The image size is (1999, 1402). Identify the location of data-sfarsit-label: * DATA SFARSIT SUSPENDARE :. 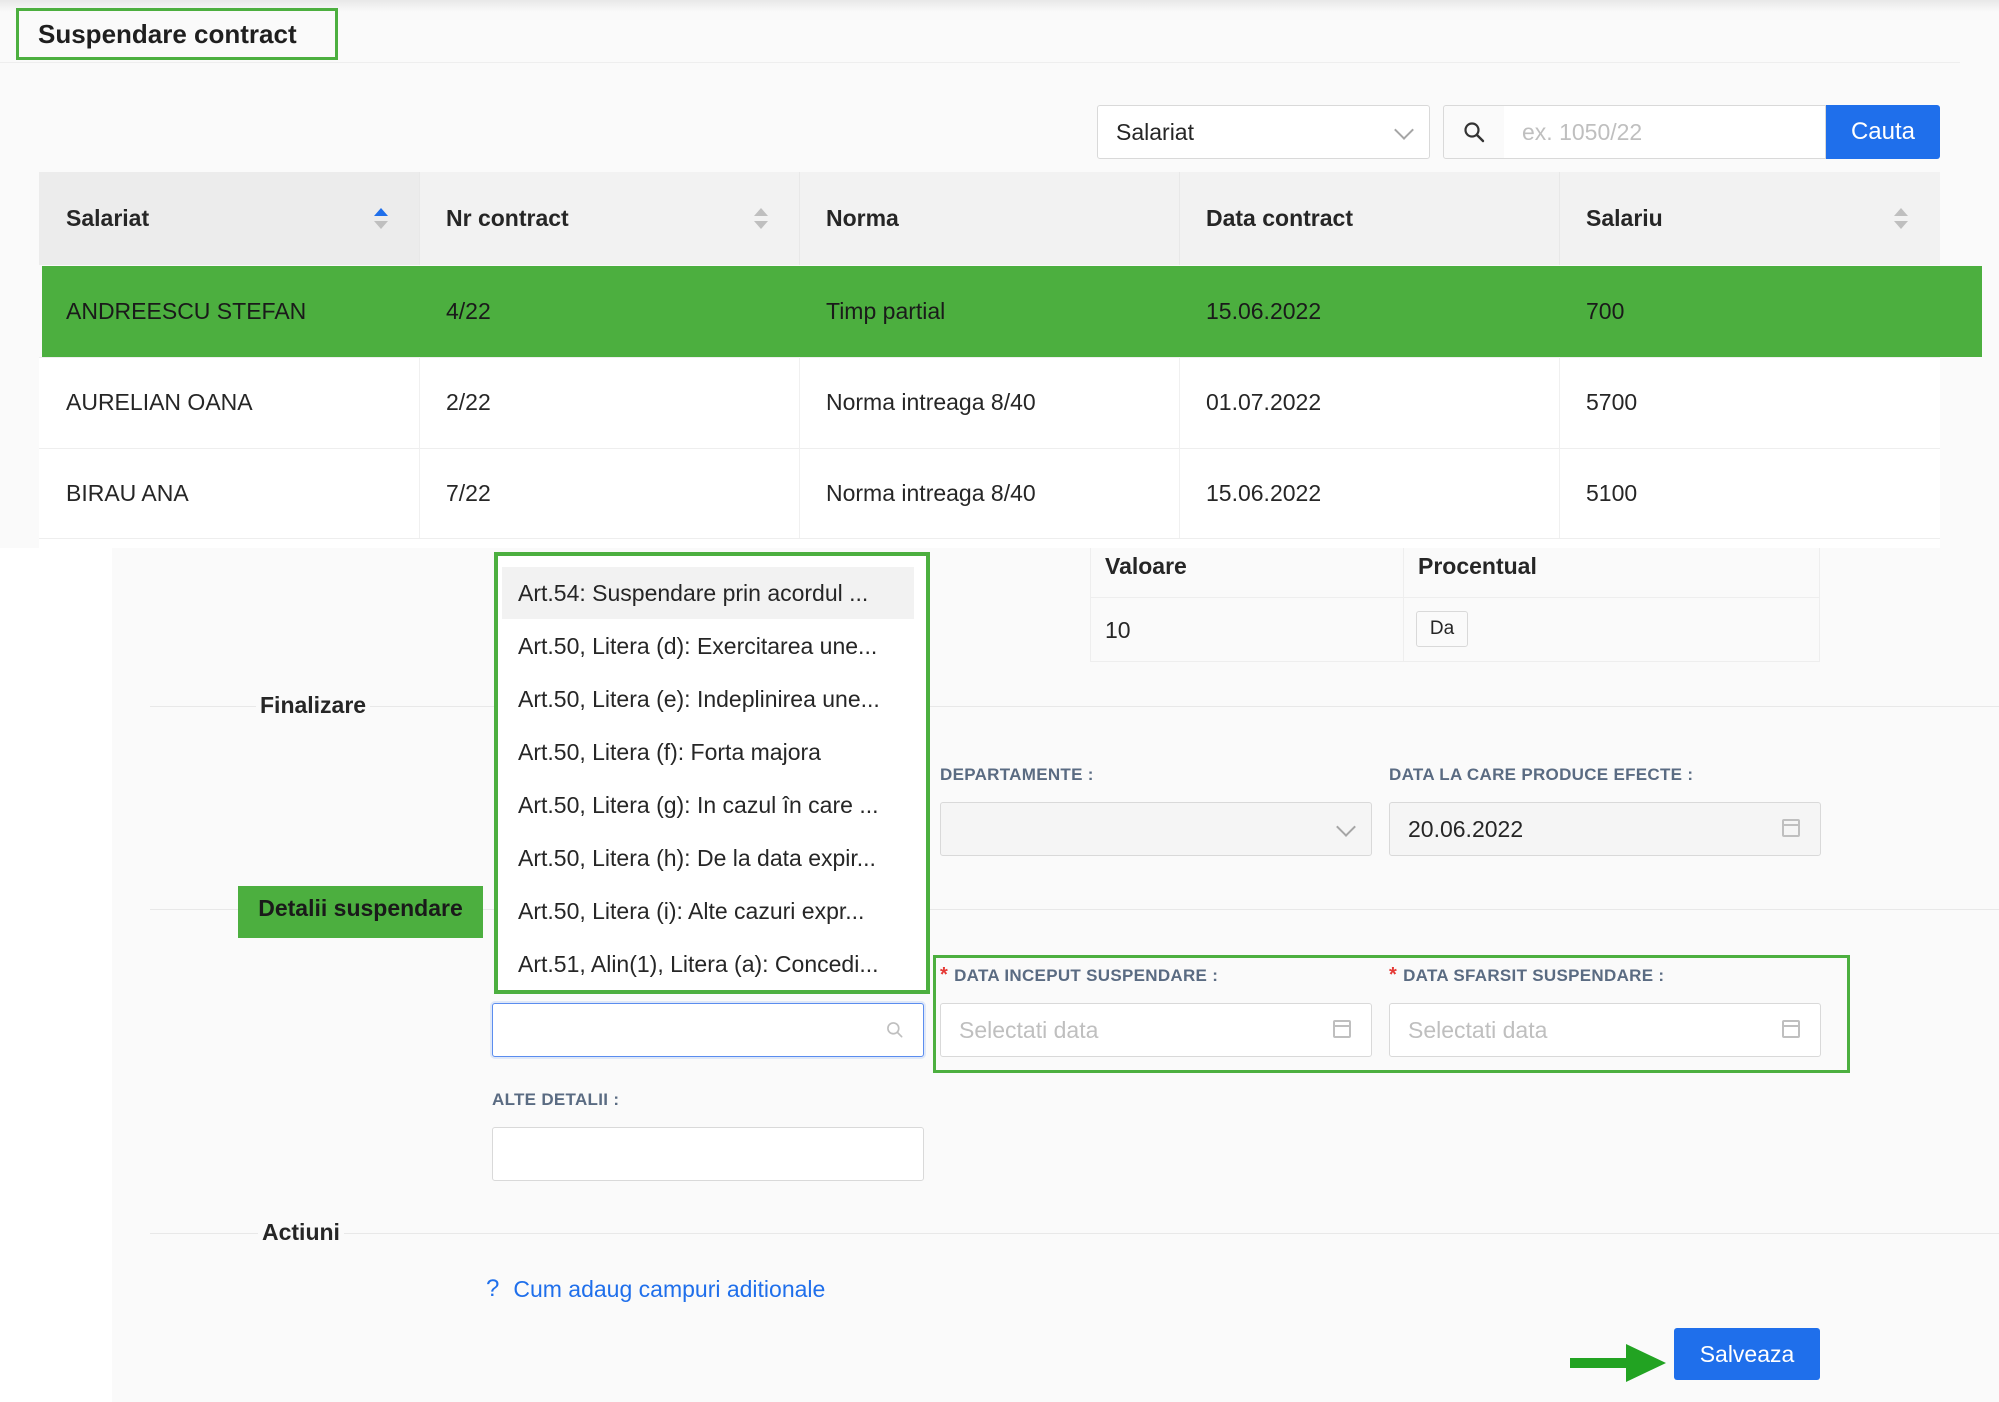
(1526, 975).